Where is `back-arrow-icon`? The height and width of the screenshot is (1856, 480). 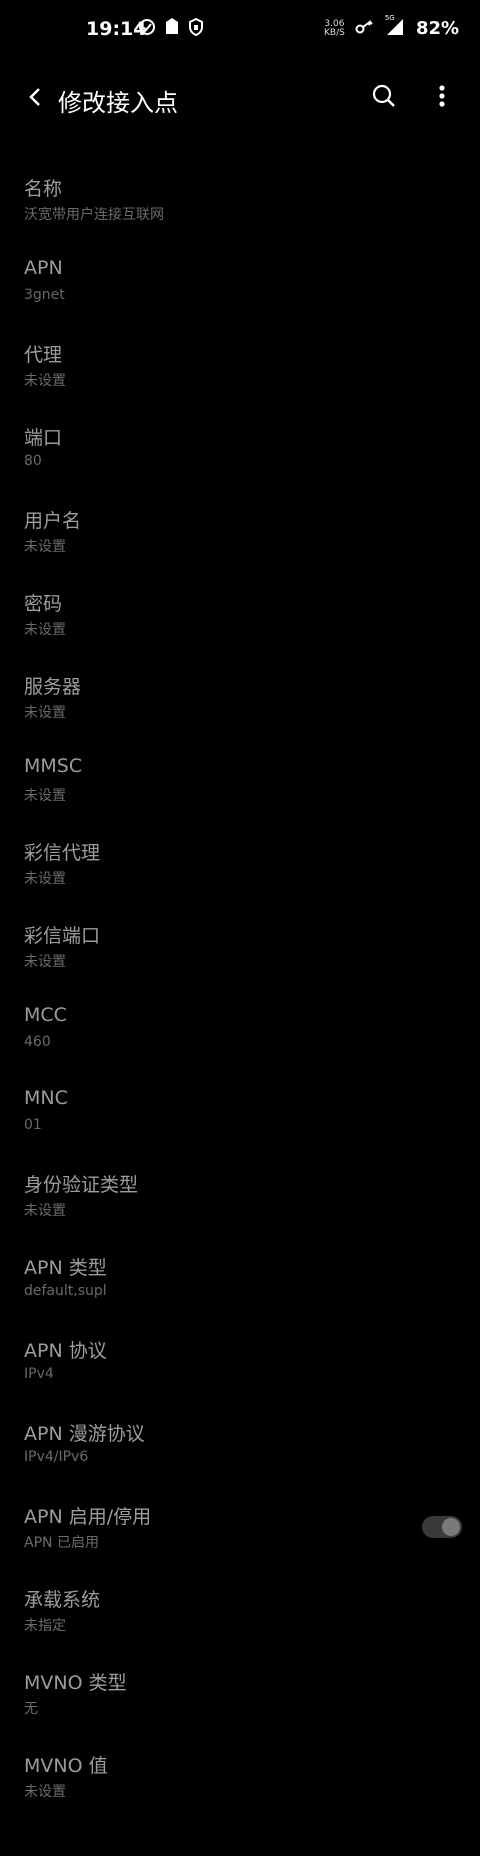
back-arrow-icon is located at coordinates (34, 97).